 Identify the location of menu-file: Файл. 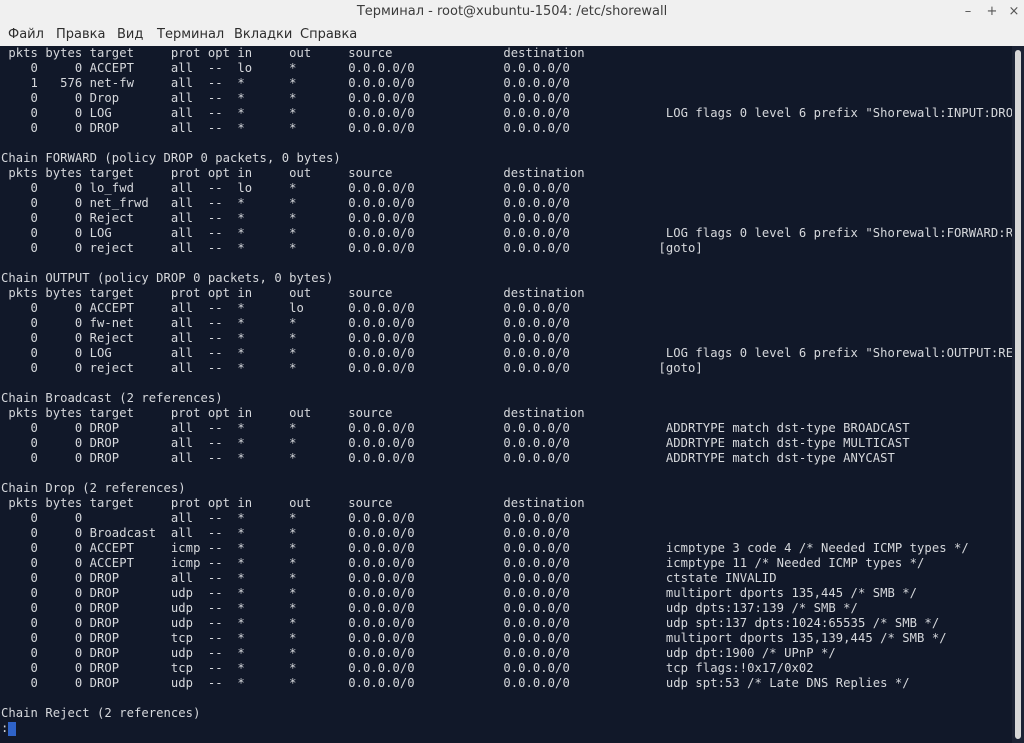
(26, 35).